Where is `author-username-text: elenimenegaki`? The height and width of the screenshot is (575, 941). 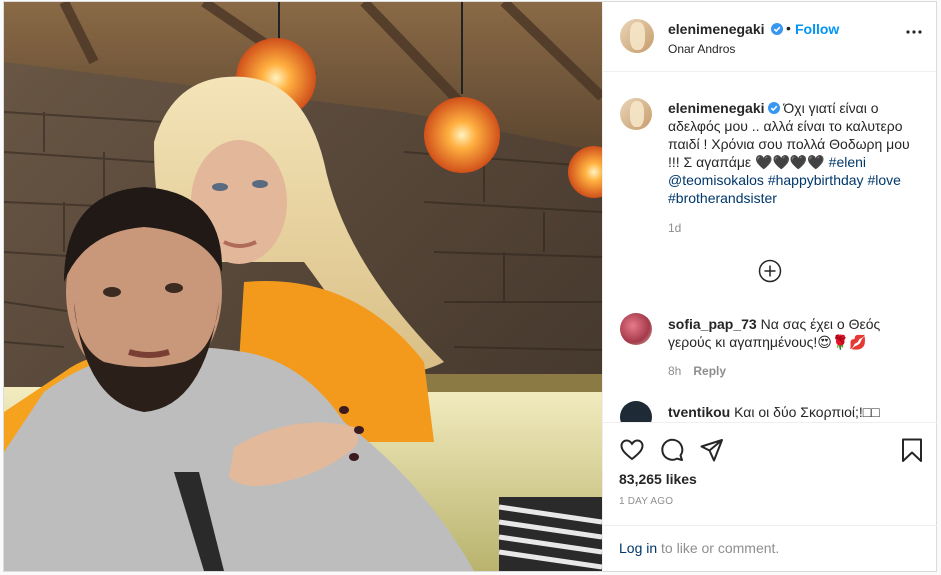 author-username-text: elenimenegaki is located at coordinates (716, 29).